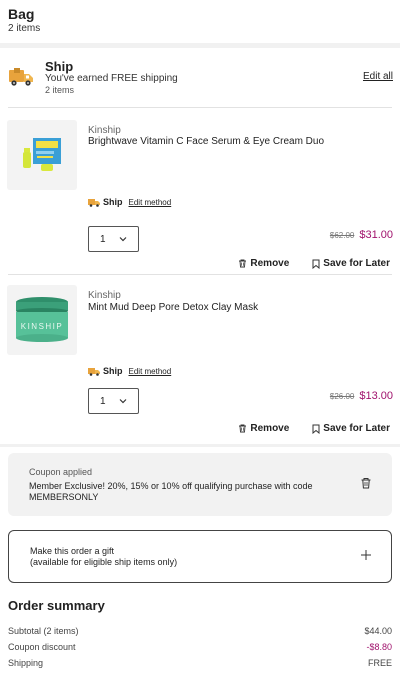 The width and height of the screenshot is (400, 682). I want to click on product-name: Mint Mud Deep Pore Detox Clay Mask, so click(173, 307).